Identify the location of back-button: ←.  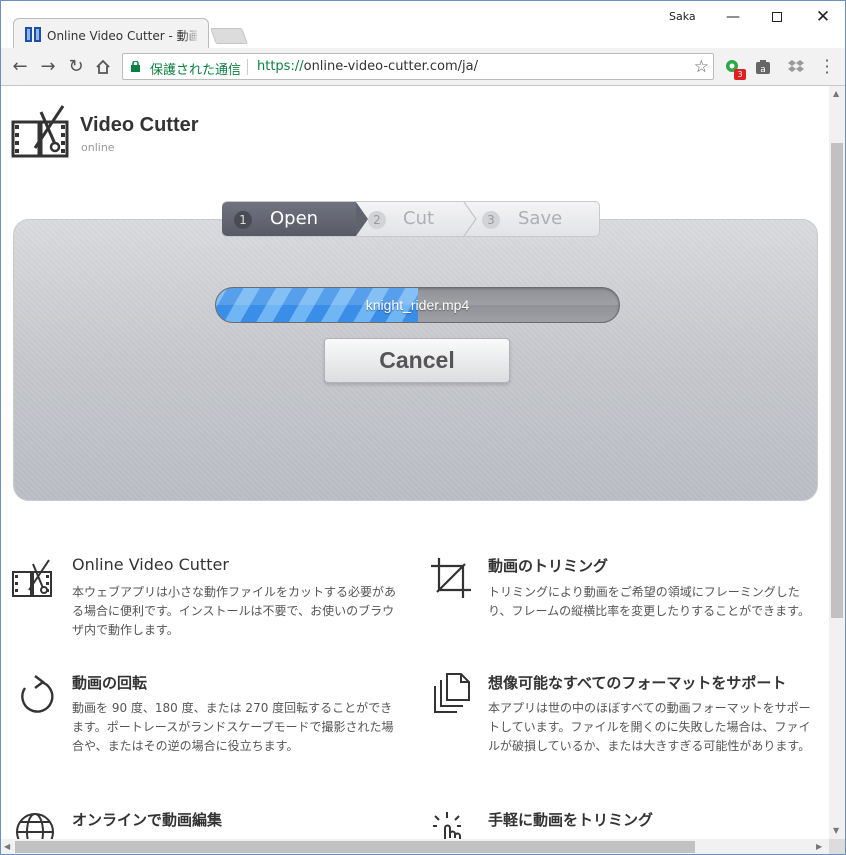
(20, 67).